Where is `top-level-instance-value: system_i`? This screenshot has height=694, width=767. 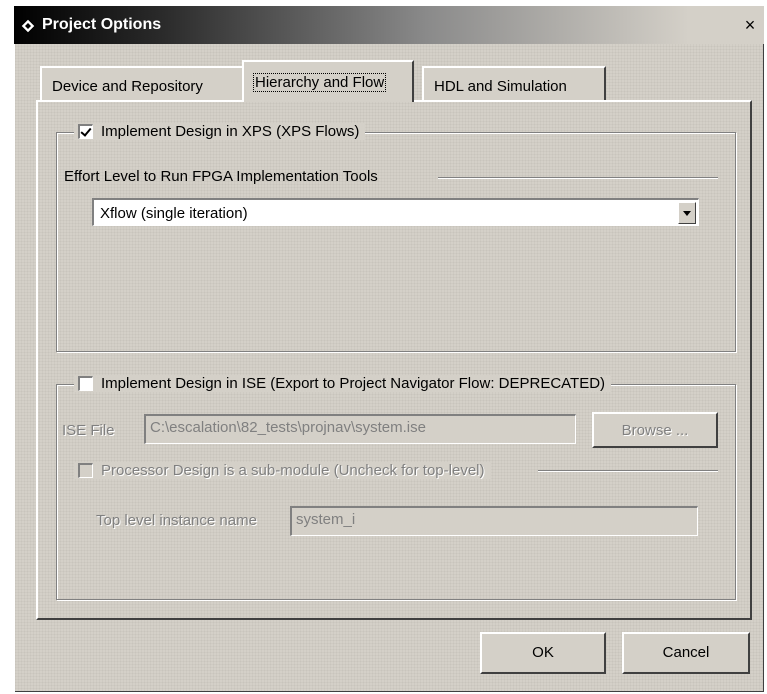 top-level-instance-value: system_i is located at coordinates (326, 519).